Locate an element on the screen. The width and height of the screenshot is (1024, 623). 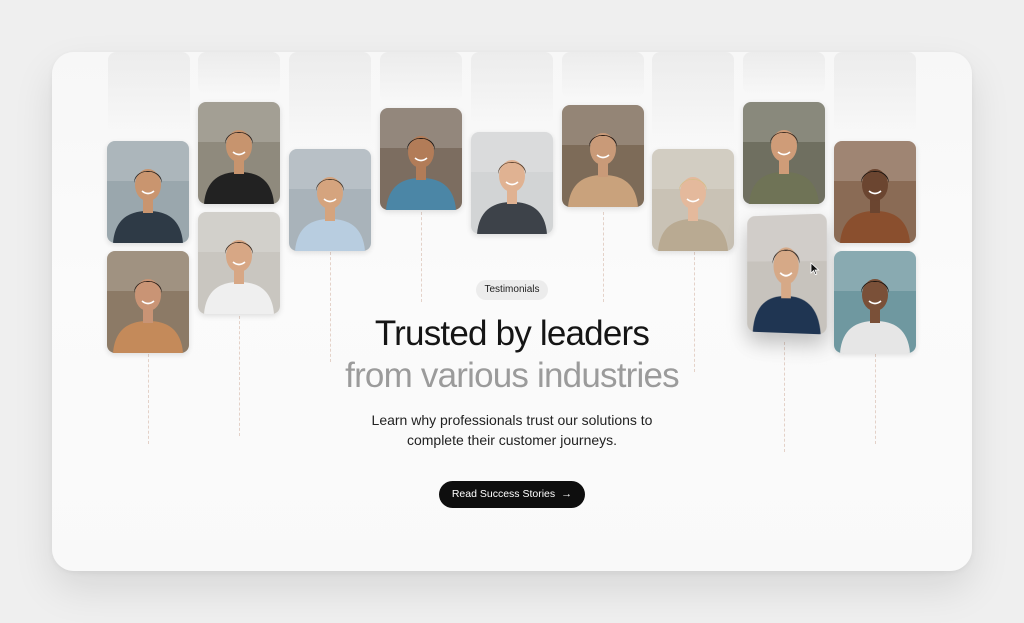
man-arms-crossed-image is located at coordinates (421, 159).